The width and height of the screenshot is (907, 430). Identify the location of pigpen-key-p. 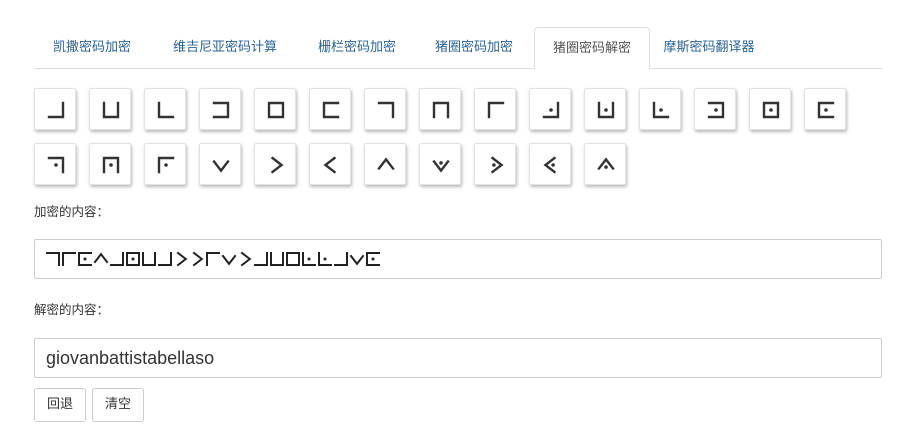
(55, 164).